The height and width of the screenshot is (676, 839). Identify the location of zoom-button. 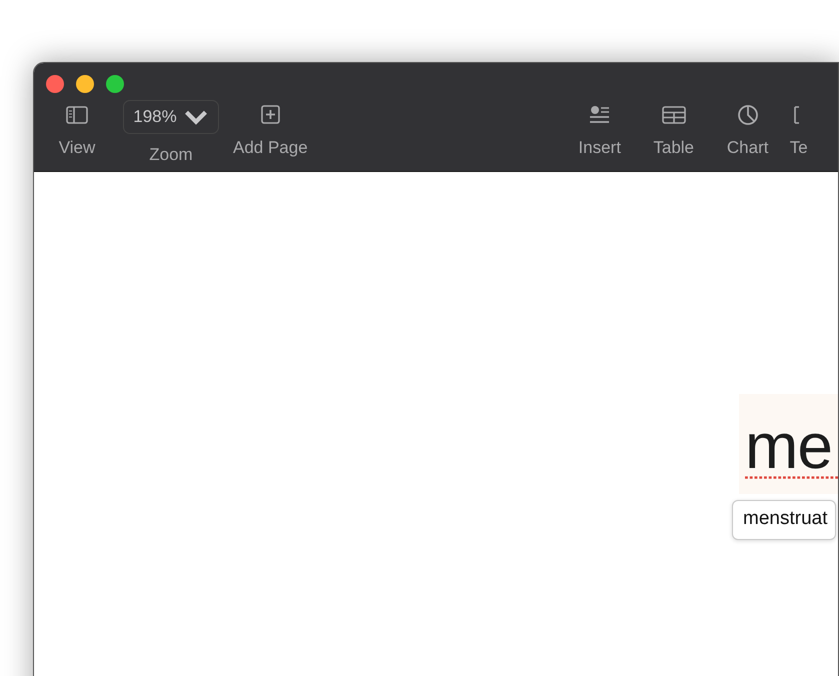
(115, 84).